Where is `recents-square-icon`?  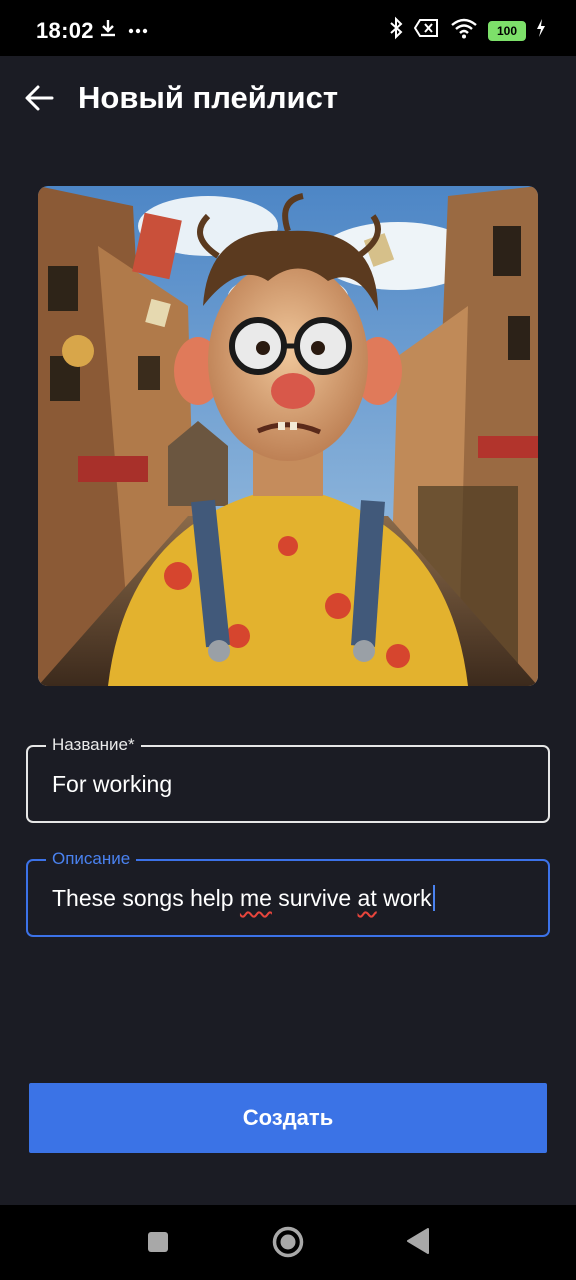 recents-square-icon is located at coordinates (158, 1244).